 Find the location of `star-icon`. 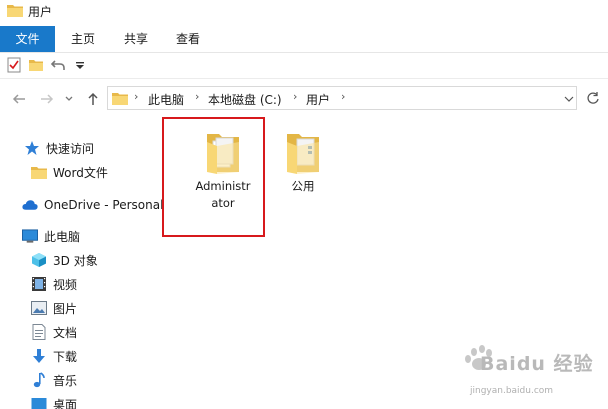

star-icon is located at coordinates (32, 148).